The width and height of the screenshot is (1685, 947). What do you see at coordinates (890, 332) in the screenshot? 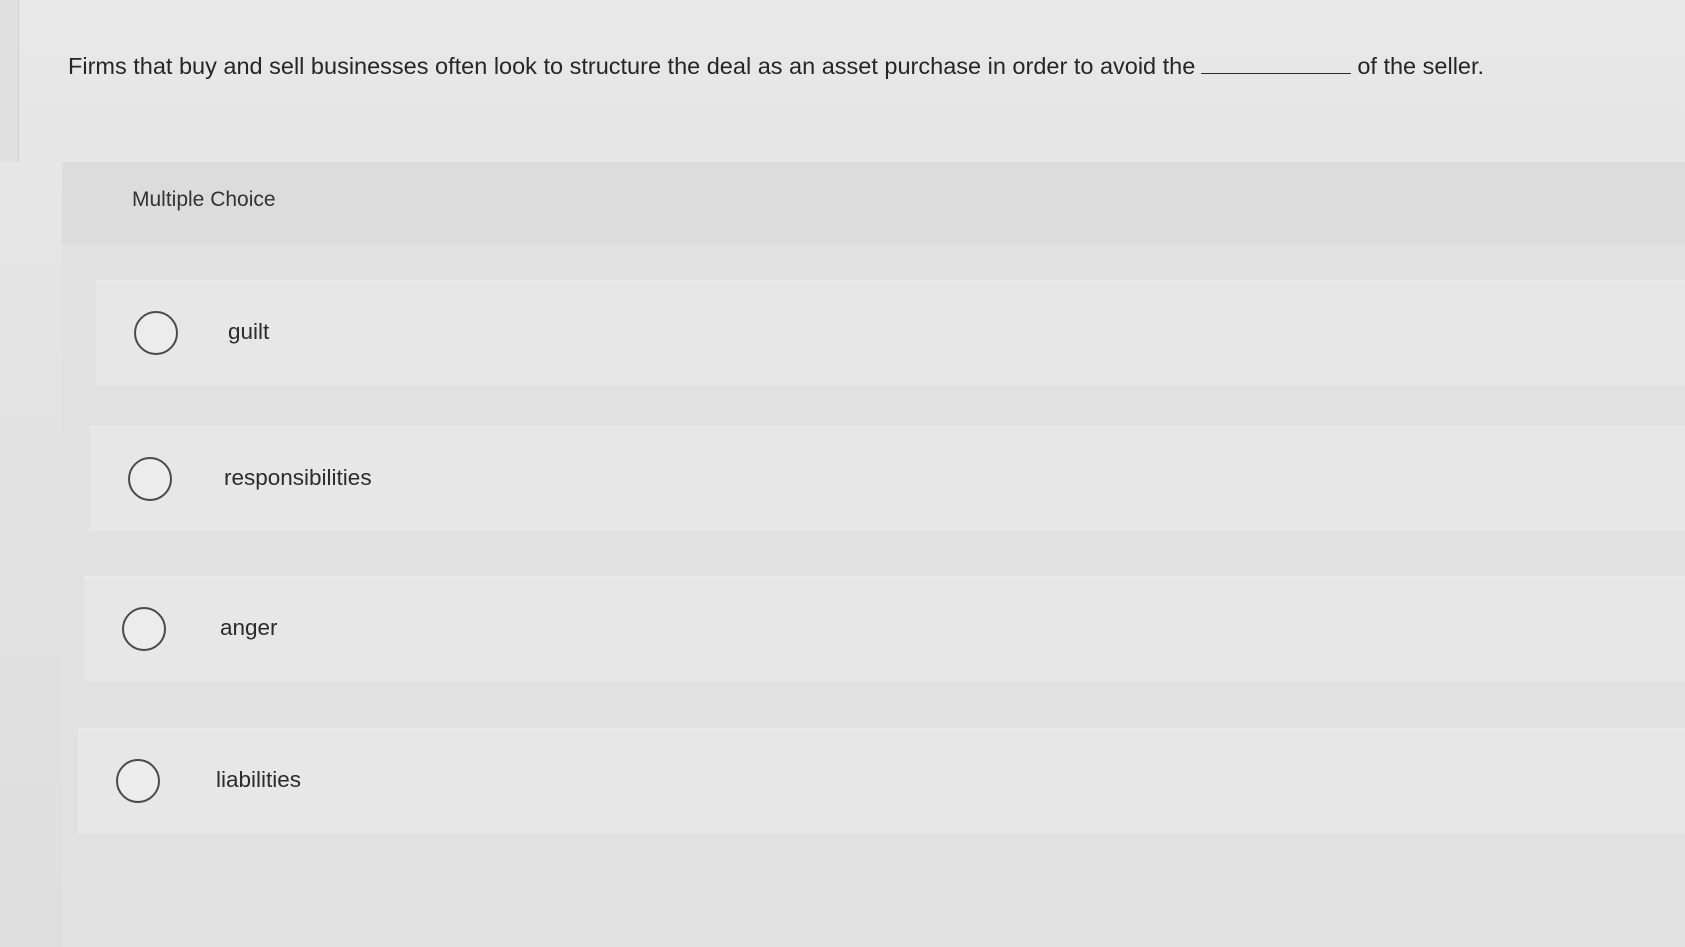
I see `option-guilt: guilt` at bounding box center [890, 332].